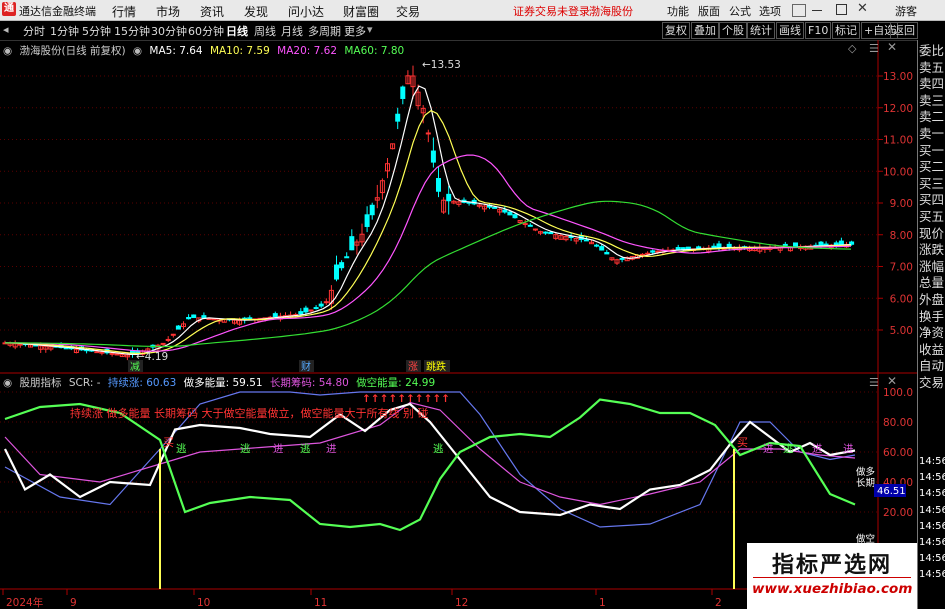  Describe the element at coordinates (709, 11) in the screenshot. I see `menu-layout: 版面` at that location.